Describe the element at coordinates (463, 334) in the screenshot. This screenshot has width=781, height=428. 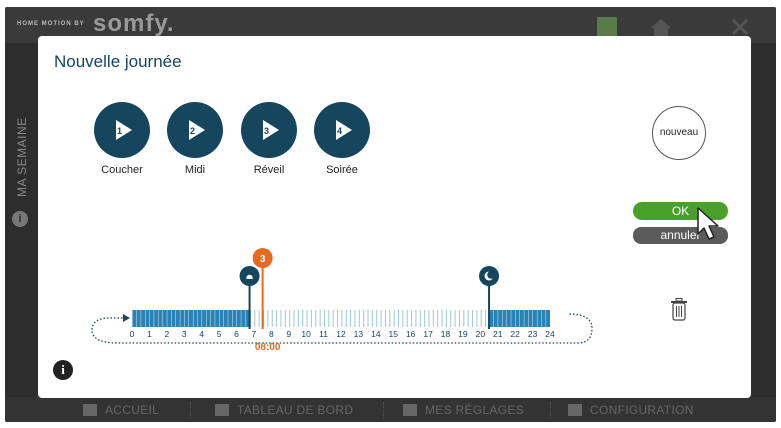
I see `timeline-tick: 19` at that location.